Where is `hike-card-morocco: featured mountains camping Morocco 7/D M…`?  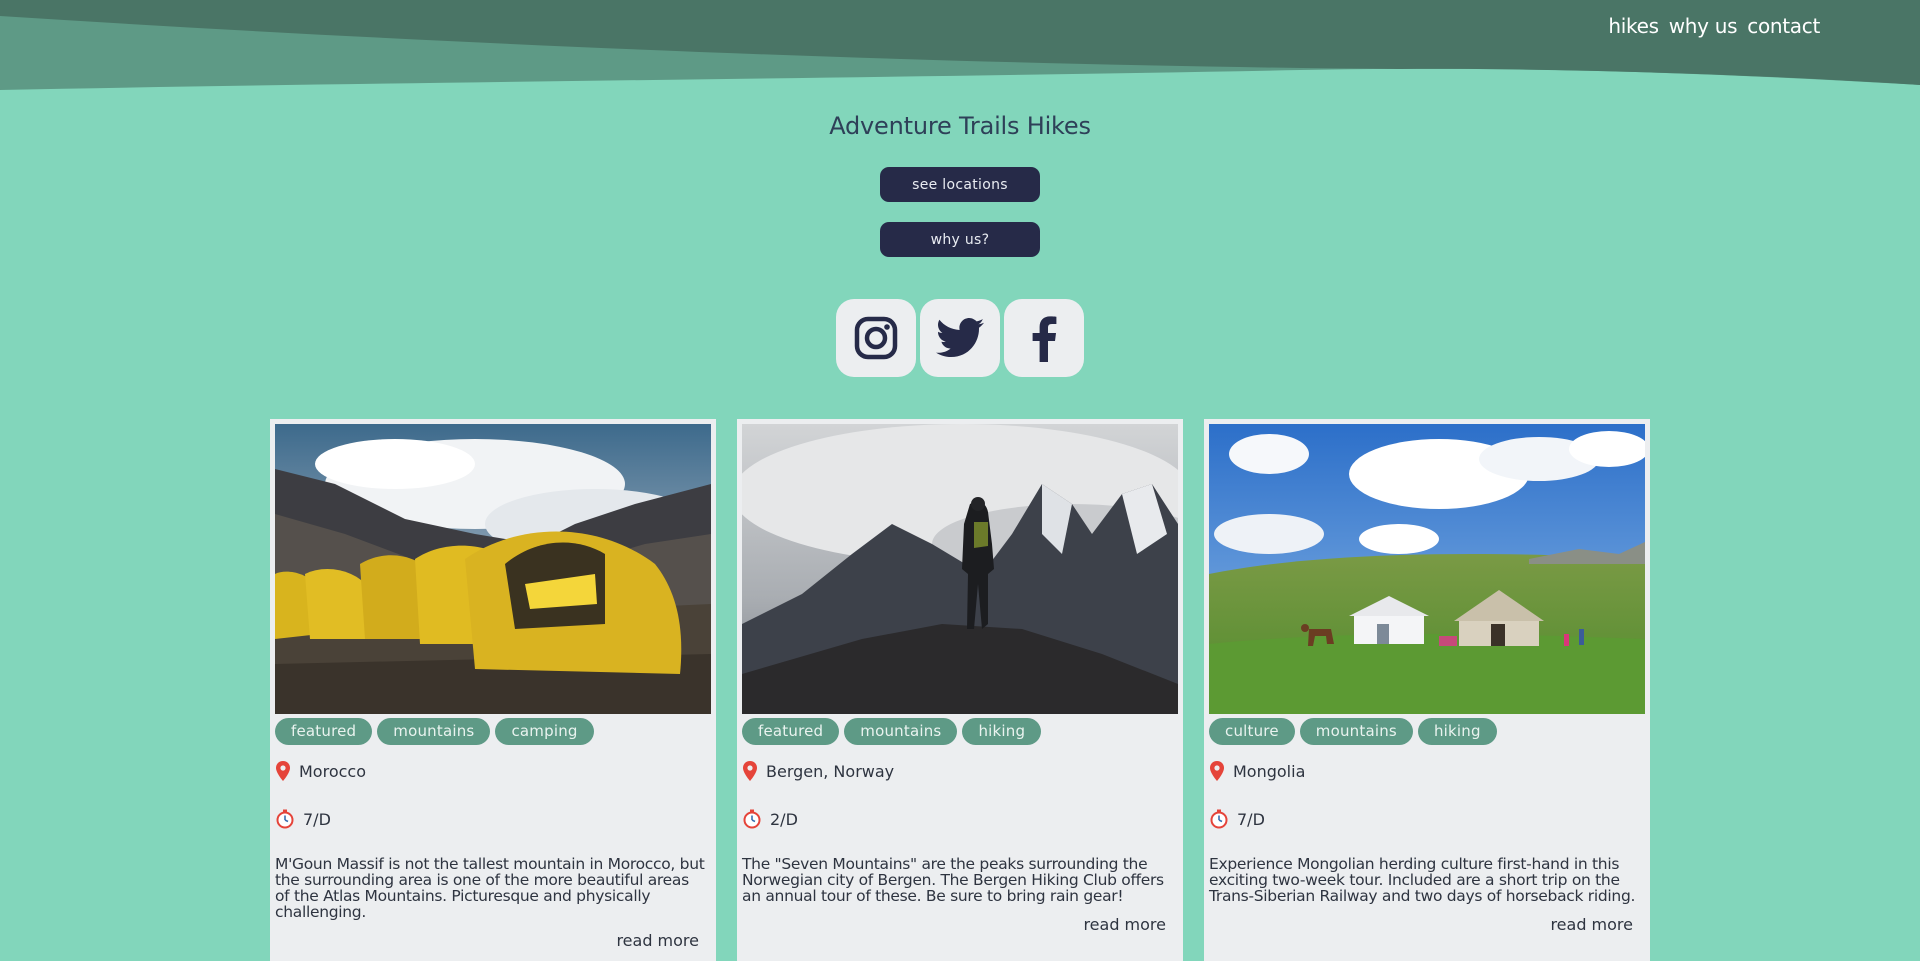 hike-card-morocco: featured mountains camping Morocco 7/D M… is located at coordinates (493, 690).